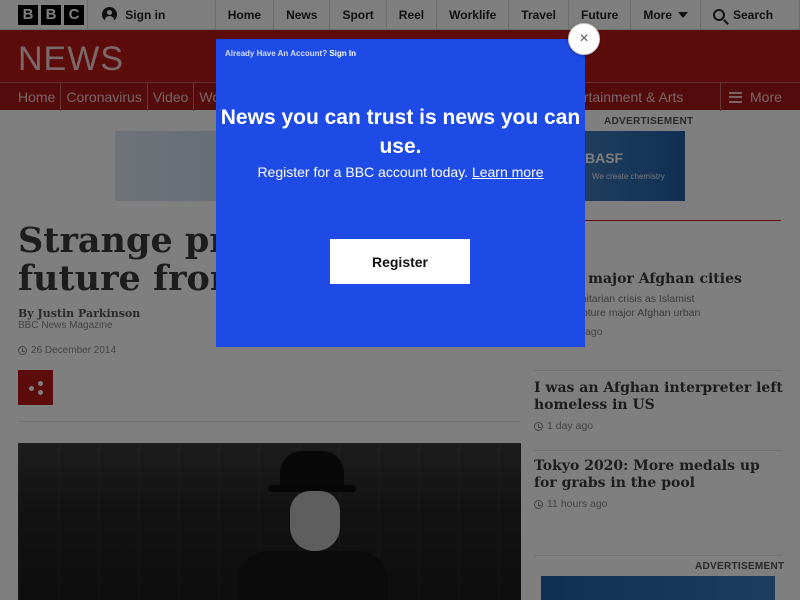 The width and height of the screenshot is (800, 600). I want to click on already-account-text: Already Have An Account? Sign In, so click(290, 53).